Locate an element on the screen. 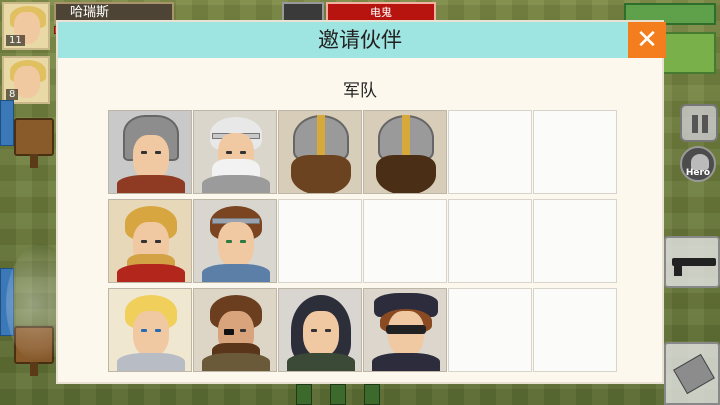 This screenshot has height=405, width=720. dialog-header: 邀请伙伴 is located at coordinates (360, 40).